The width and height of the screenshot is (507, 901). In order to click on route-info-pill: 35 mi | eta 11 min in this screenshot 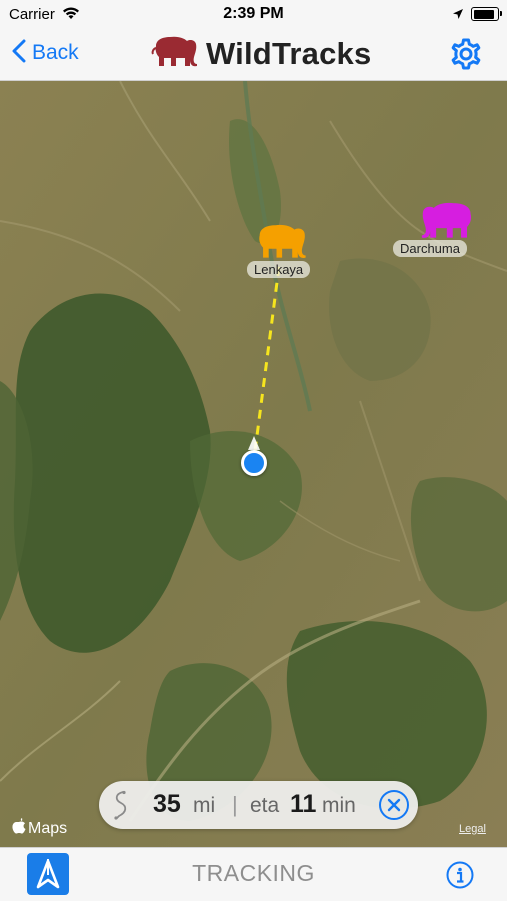, I will do `click(258, 805)`.